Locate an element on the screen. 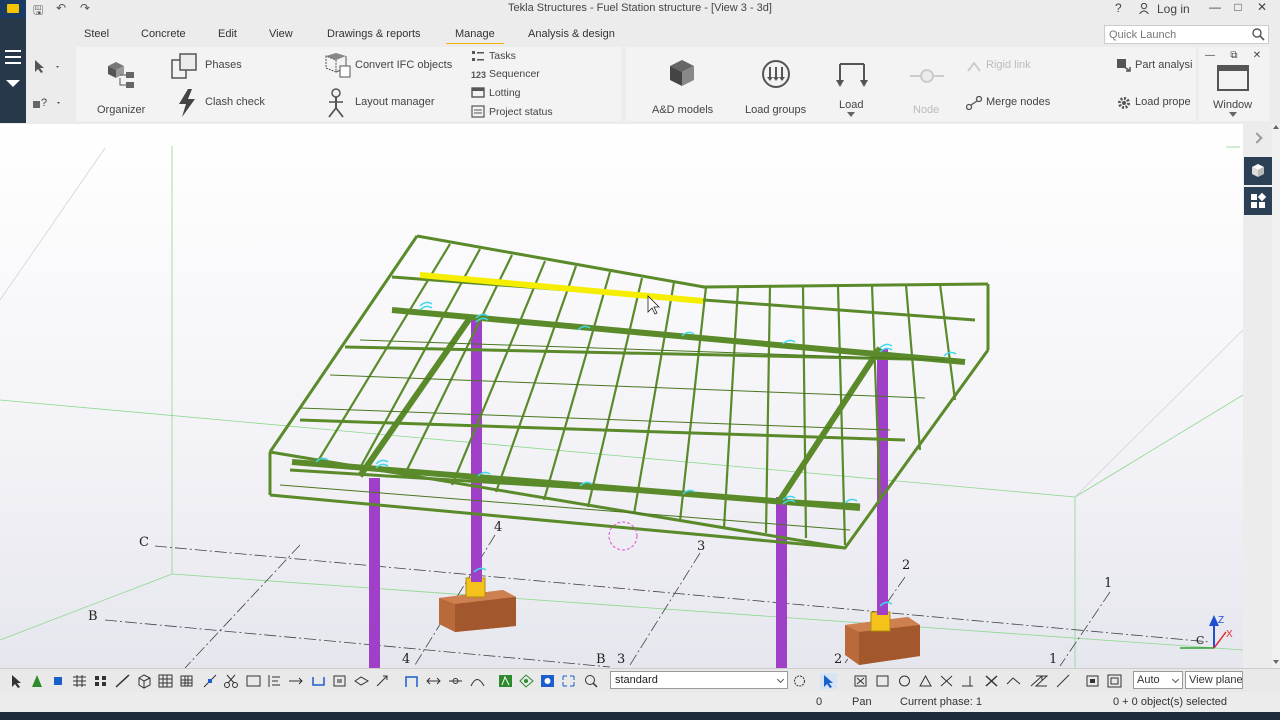 The image size is (1280, 720). window-icon is located at coordinates (1233, 78).